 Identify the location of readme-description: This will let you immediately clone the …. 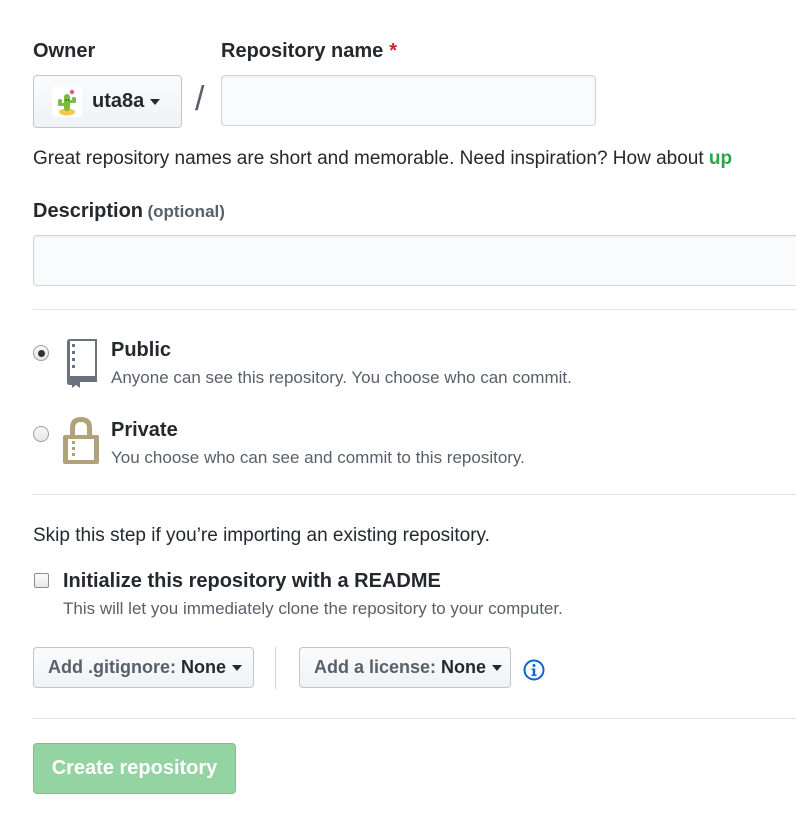
(313, 608).